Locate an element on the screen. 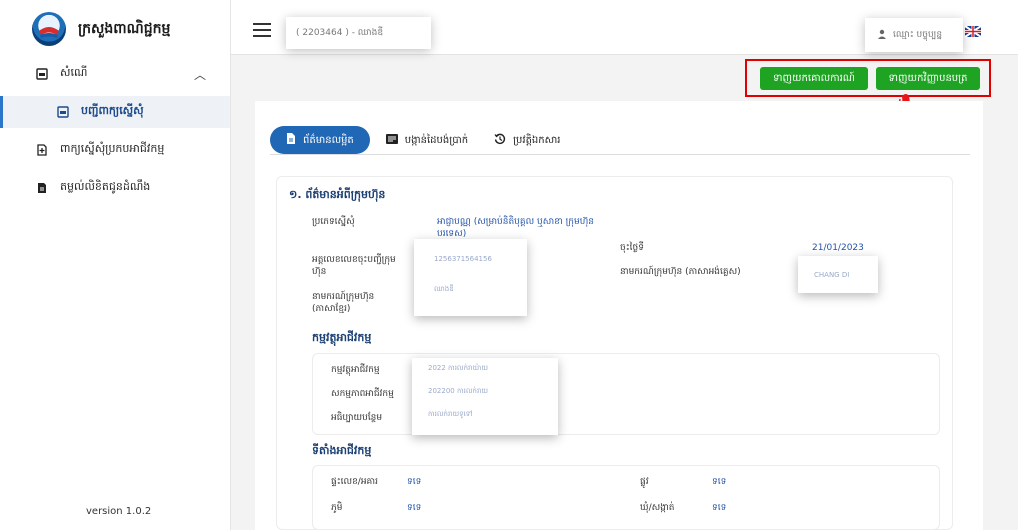  name-en-label: នាមករណ៍ក្រុមហ៊ុន (ភាសាអង់គ្លេស) is located at coordinates (680, 272).